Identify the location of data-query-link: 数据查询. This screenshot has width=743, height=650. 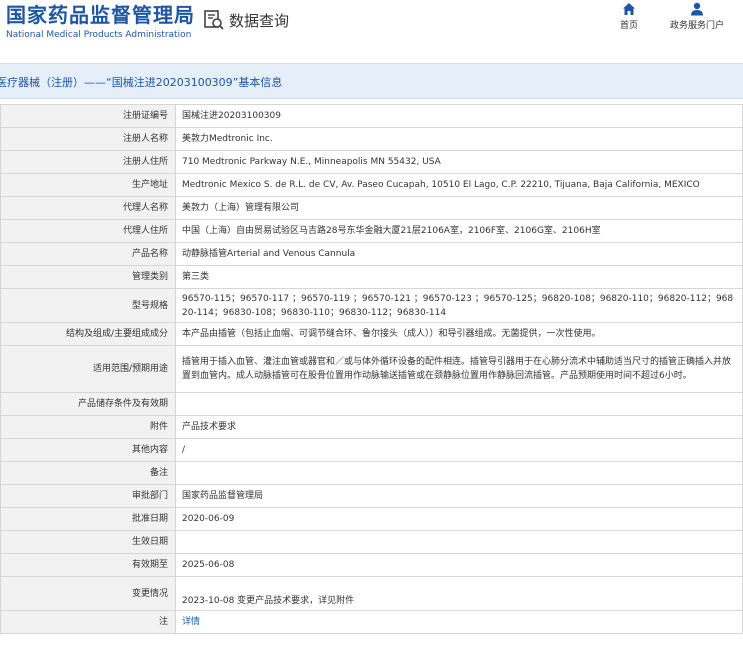
(246, 20).